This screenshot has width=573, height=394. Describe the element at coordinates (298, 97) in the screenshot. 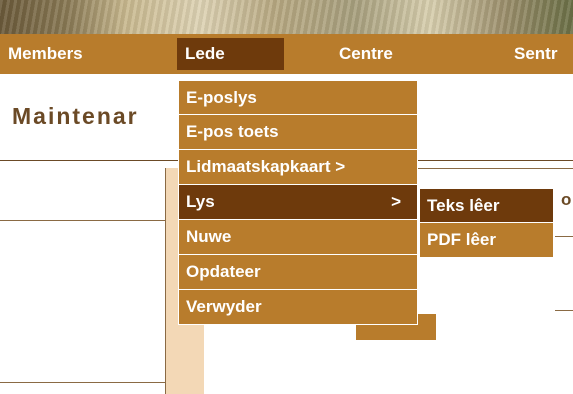

I see `menu-item-e-poslys: E-poslys` at that location.